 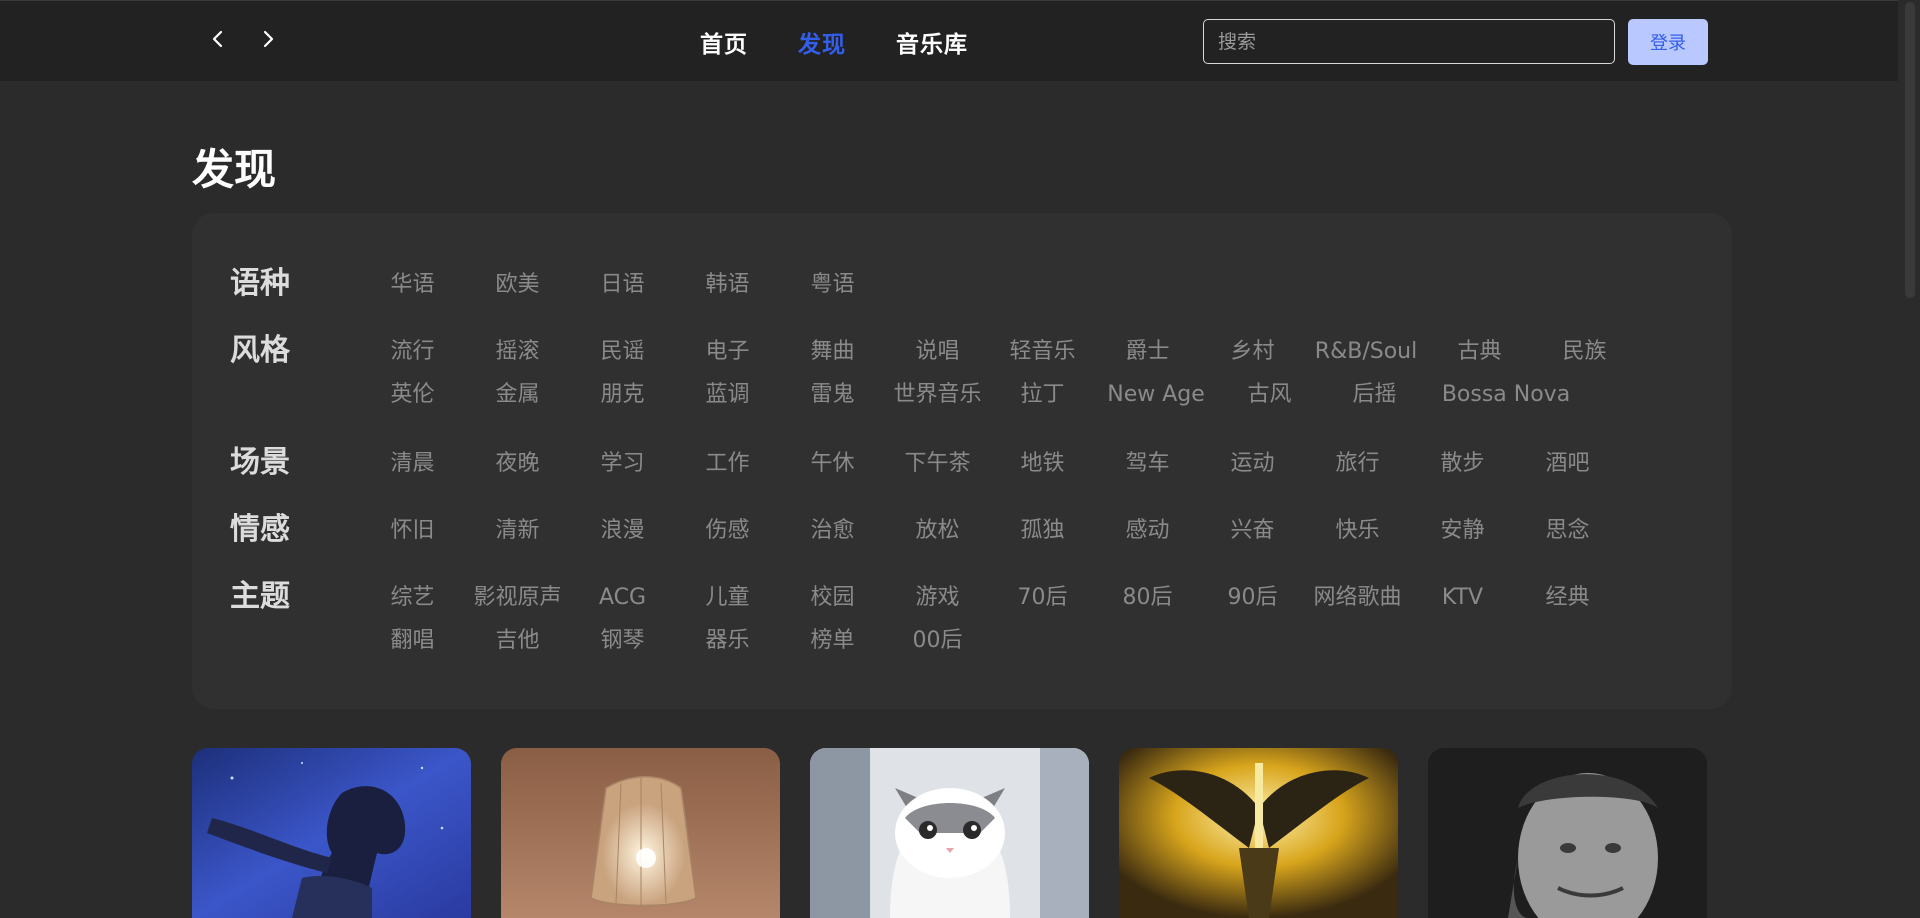 I want to click on kitten-cover, so click(x=949, y=833).